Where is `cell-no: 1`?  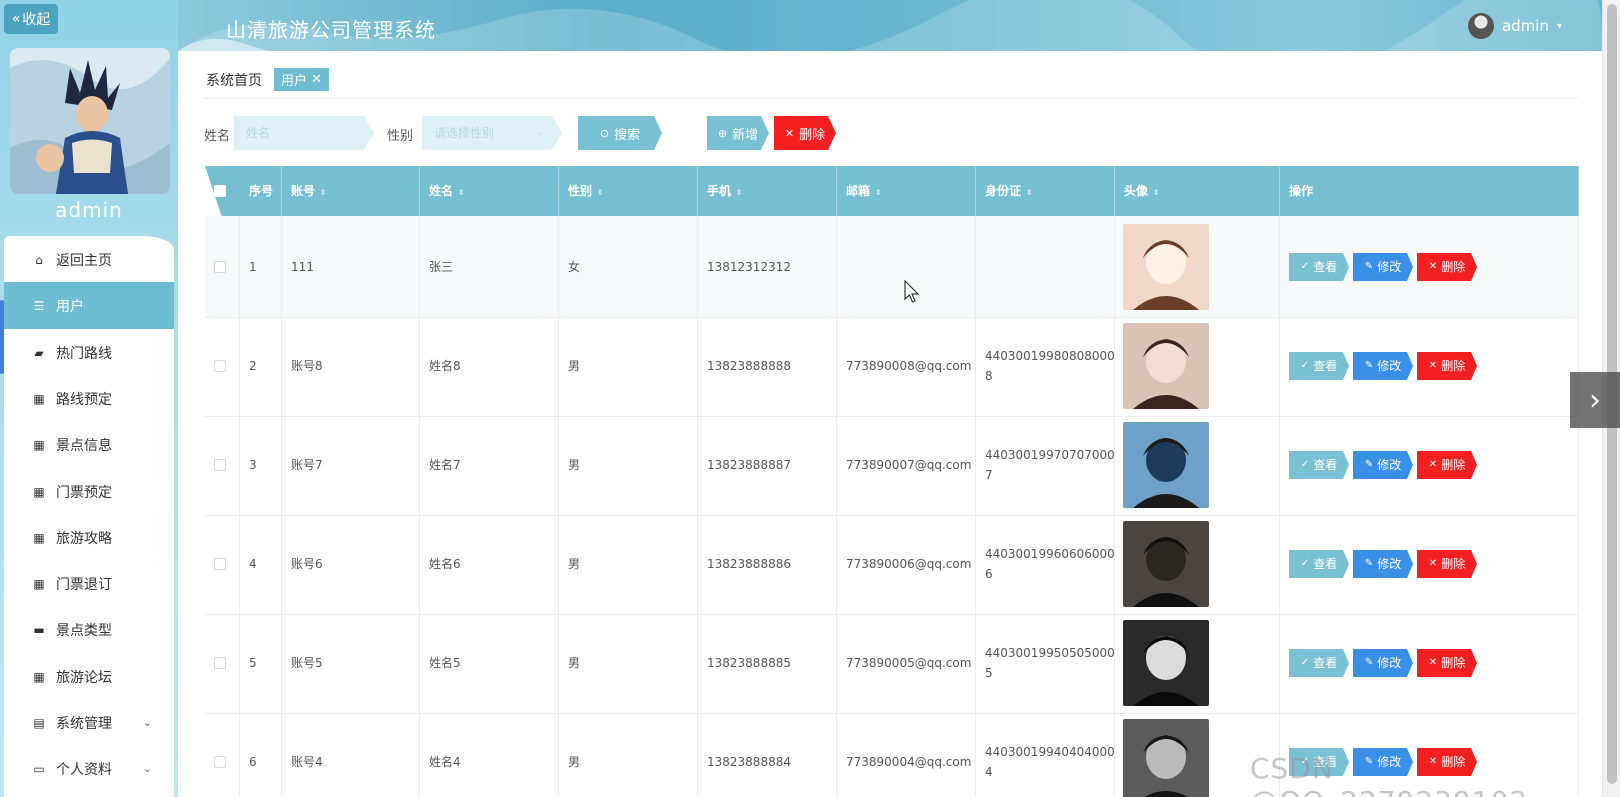 cell-no: 1 is located at coordinates (261, 267).